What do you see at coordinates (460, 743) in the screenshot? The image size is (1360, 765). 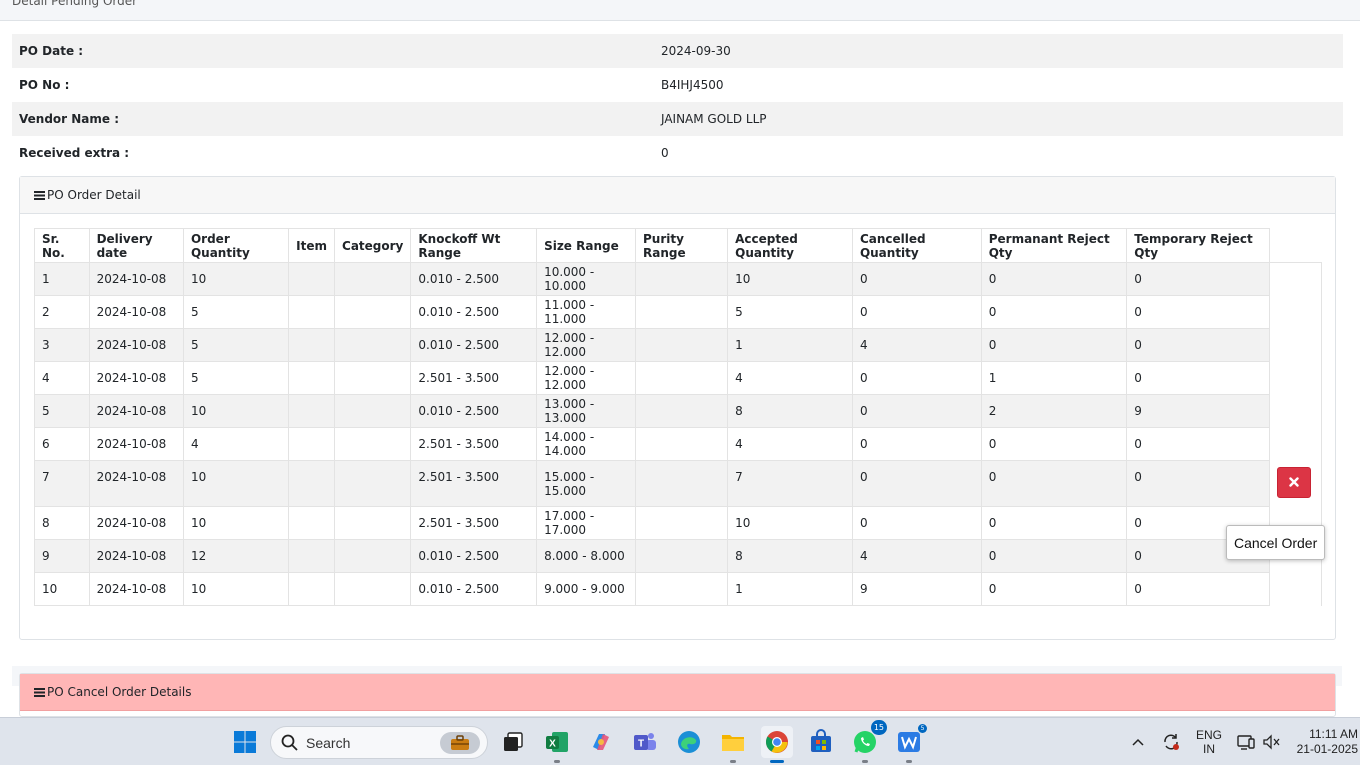 I see `briefcase-icon` at bounding box center [460, 743].